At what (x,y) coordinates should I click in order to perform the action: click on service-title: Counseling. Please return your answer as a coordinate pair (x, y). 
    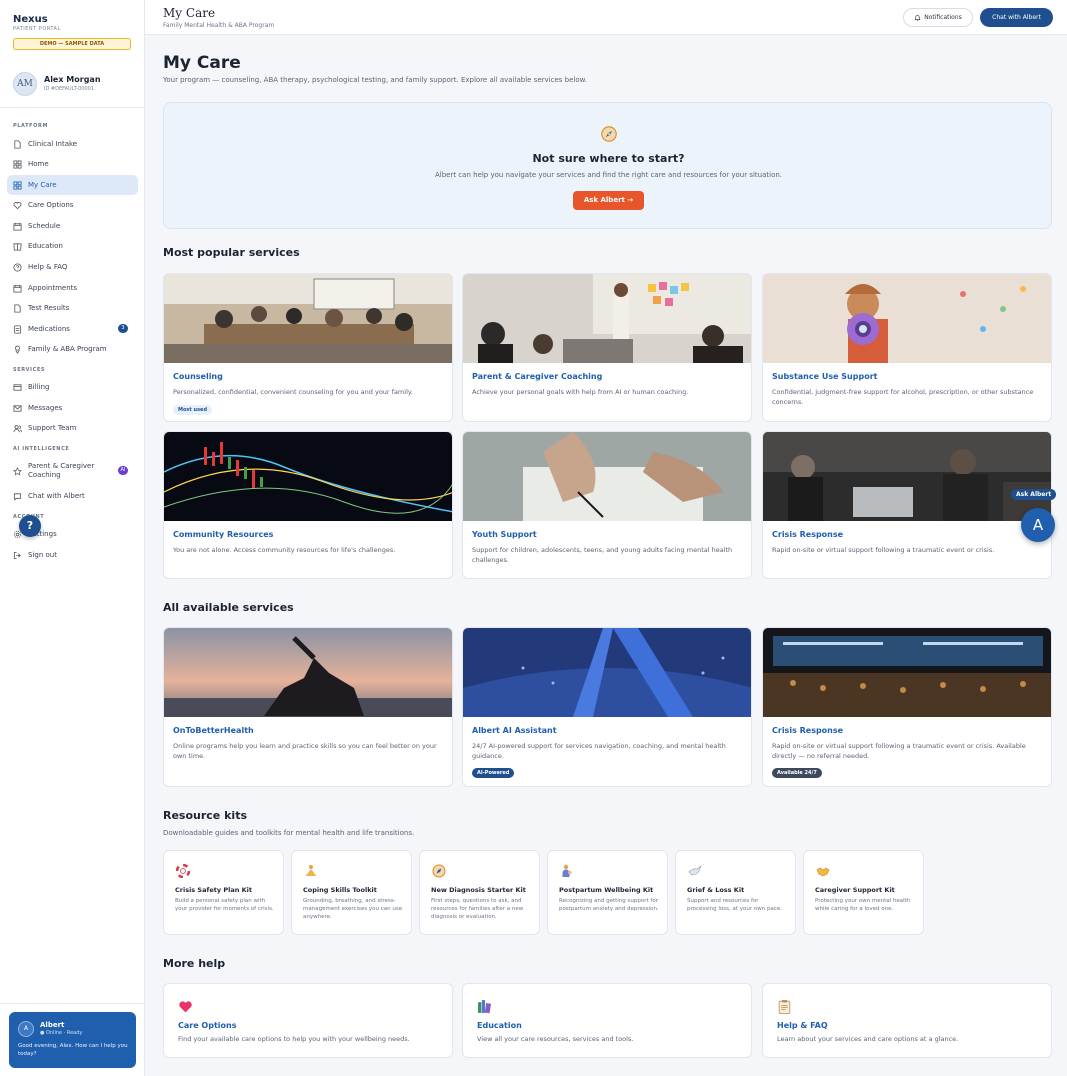
    Looking at the image, I should click on (198, 376).